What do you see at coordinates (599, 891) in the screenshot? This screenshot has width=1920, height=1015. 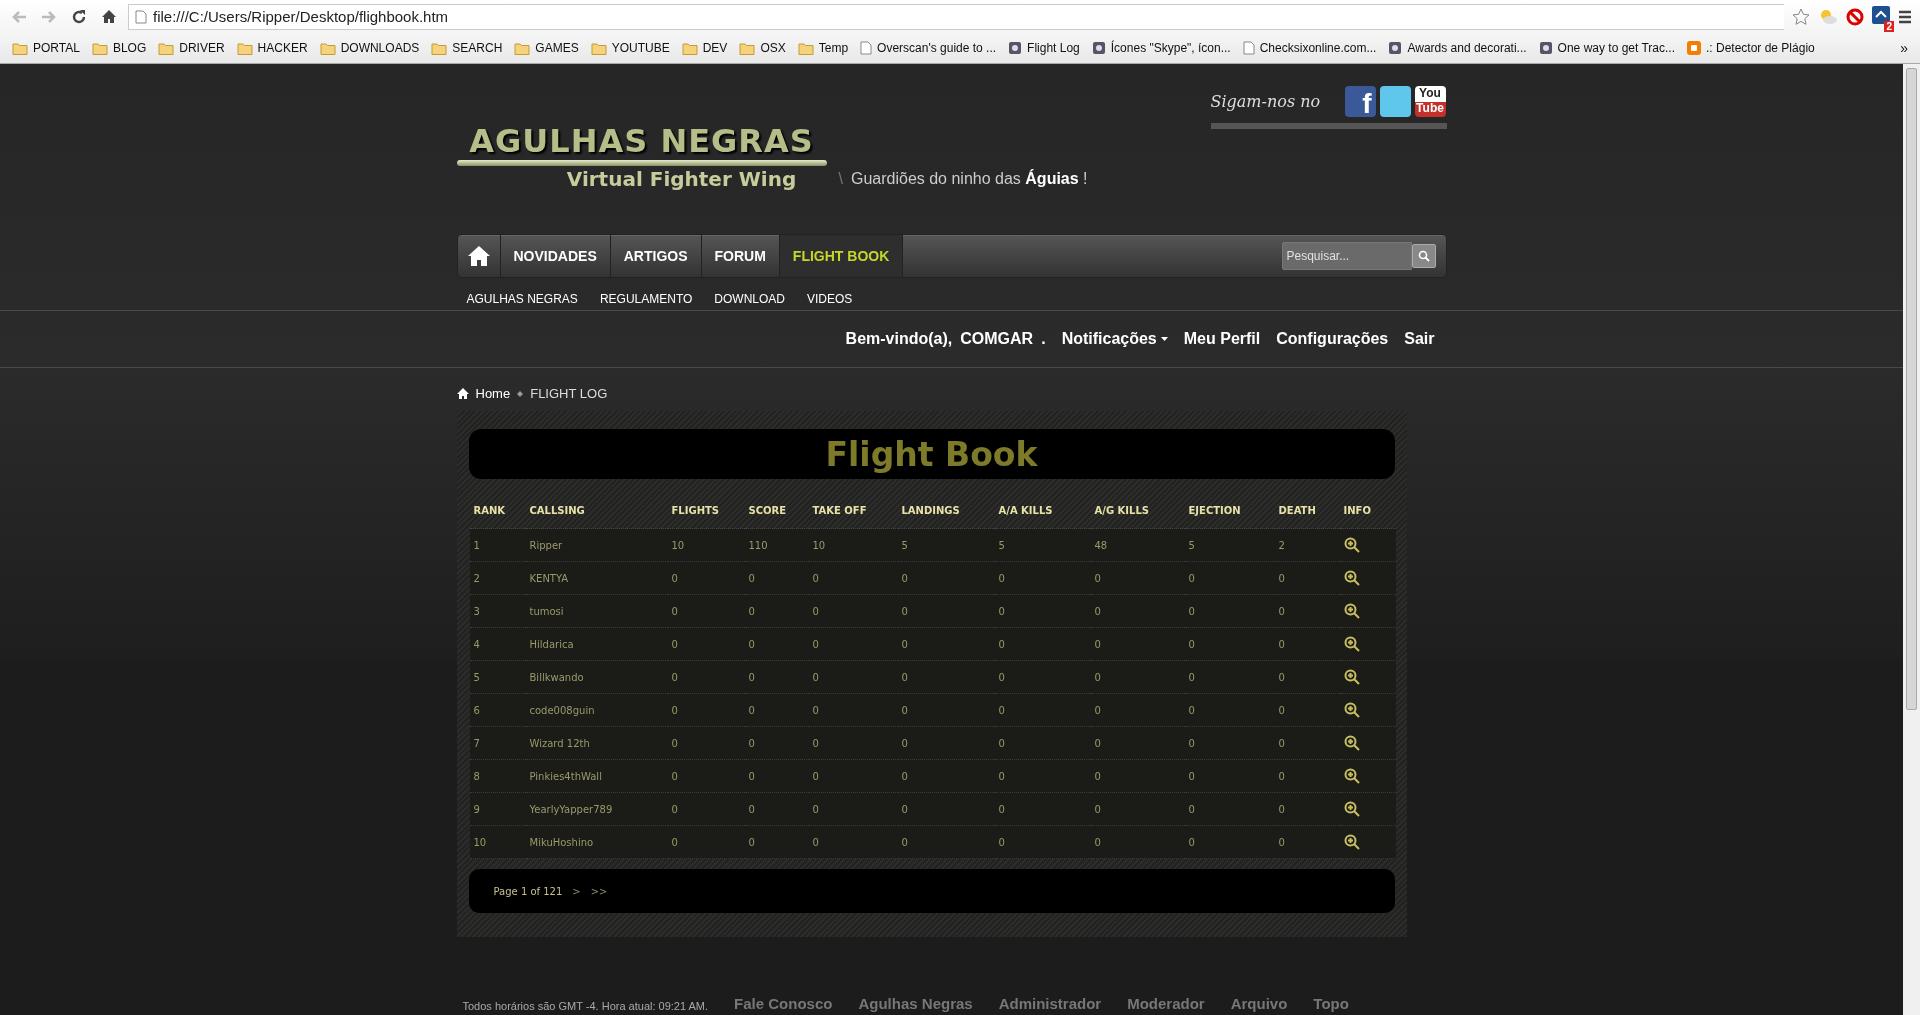 I see `last-page-link: >>` at bounding box center [599, 891].